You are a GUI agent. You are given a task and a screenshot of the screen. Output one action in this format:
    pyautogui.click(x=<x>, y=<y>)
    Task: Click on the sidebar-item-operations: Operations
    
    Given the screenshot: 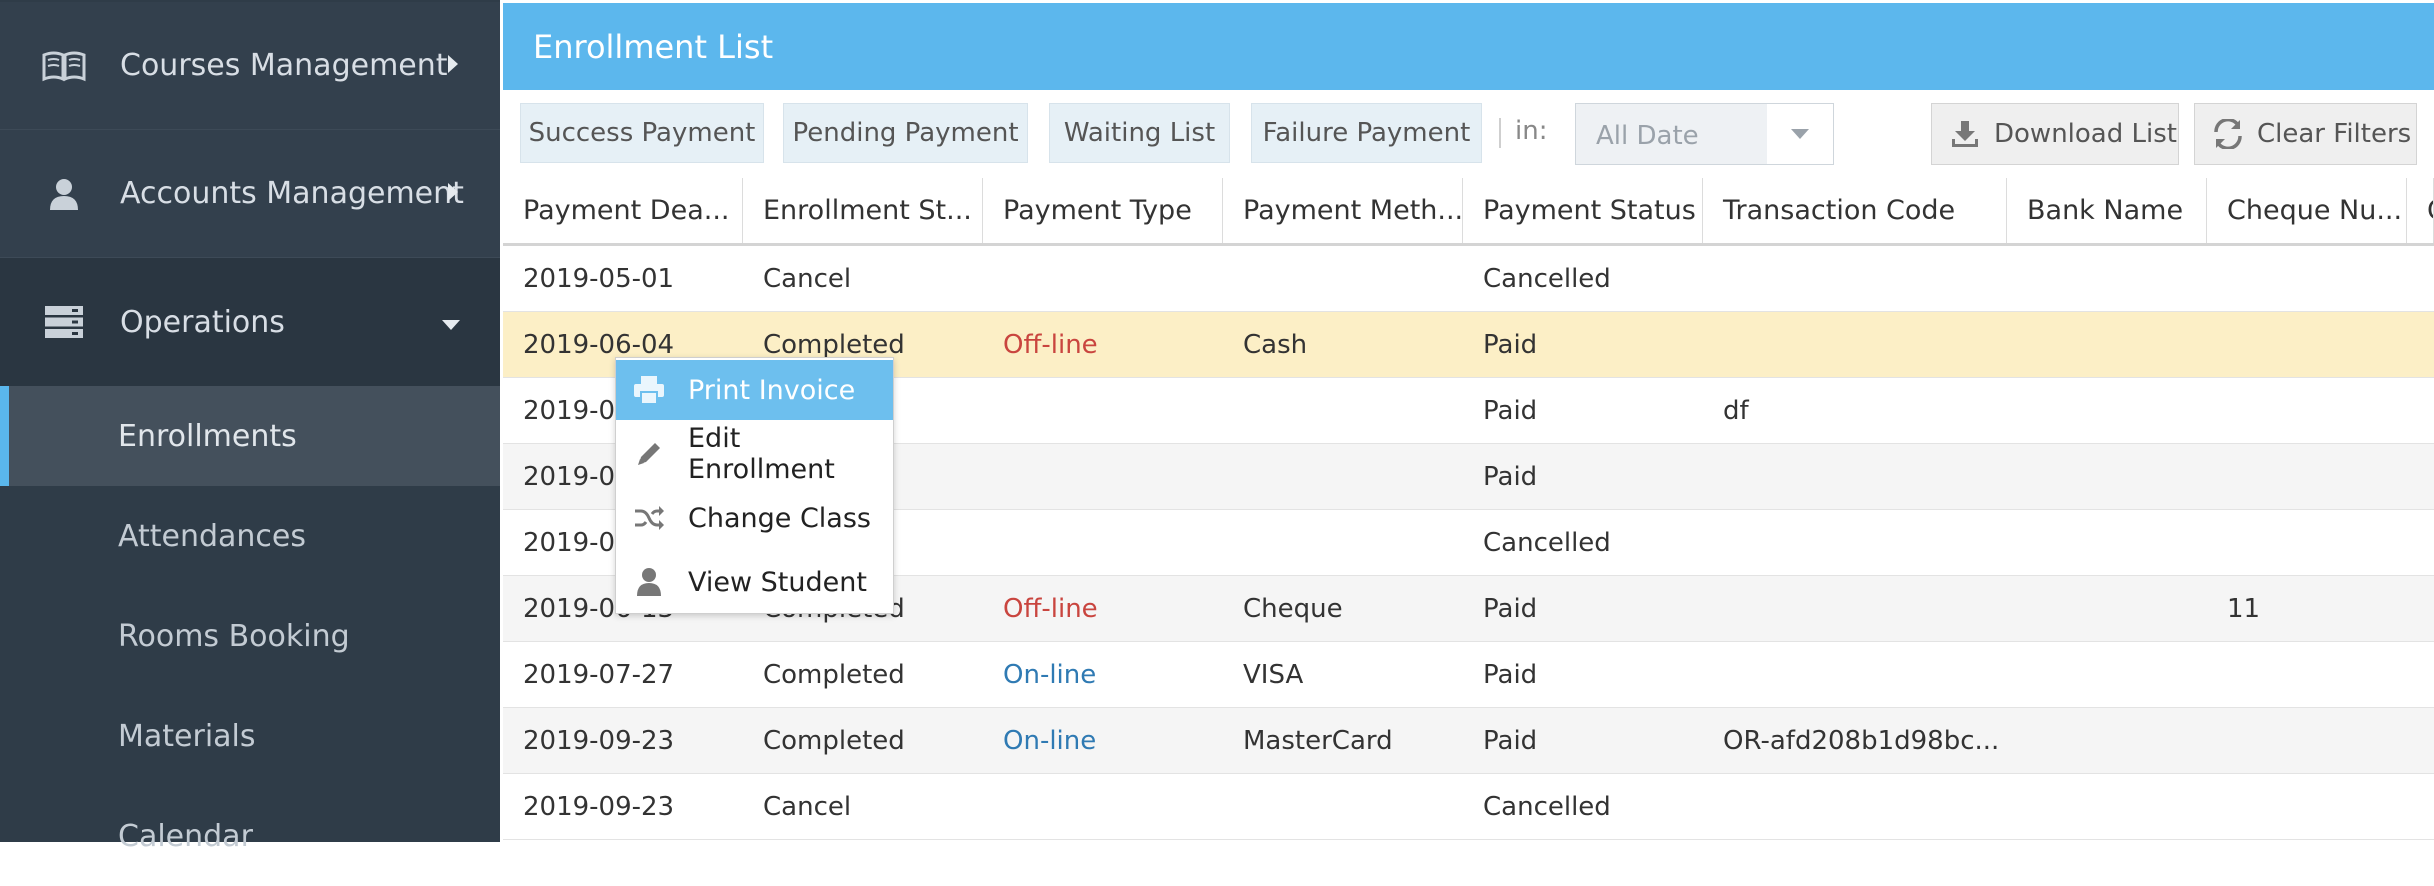 What is the action you would take?
    pyautogui.click(x=250, y=322)
    